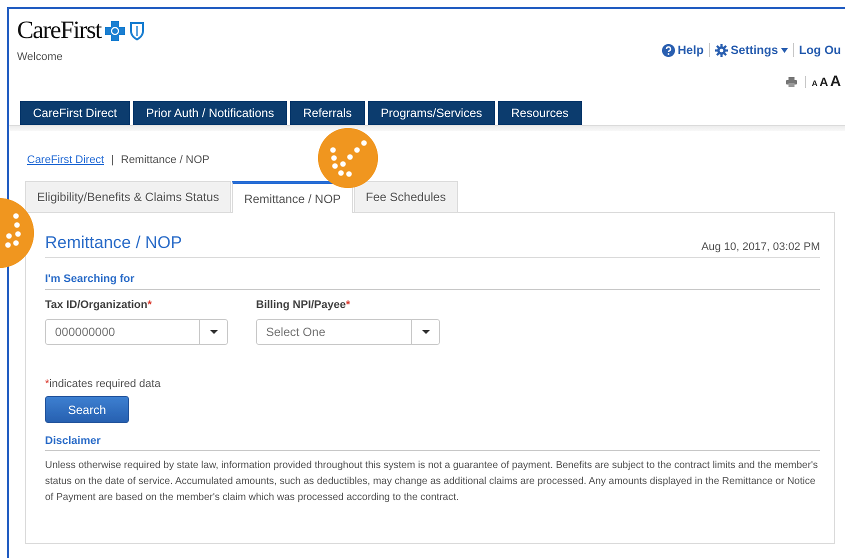 This screenshot has height=558, width=845. I want to click on timestamp: Aug 10, 2017, 03:02 PM, so click(760, 247).